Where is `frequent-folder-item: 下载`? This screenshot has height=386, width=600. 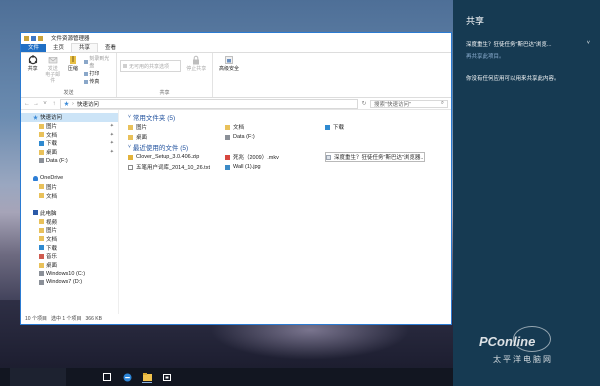 frequent-folder-item: 下载 is located at coordinates (375, 127).